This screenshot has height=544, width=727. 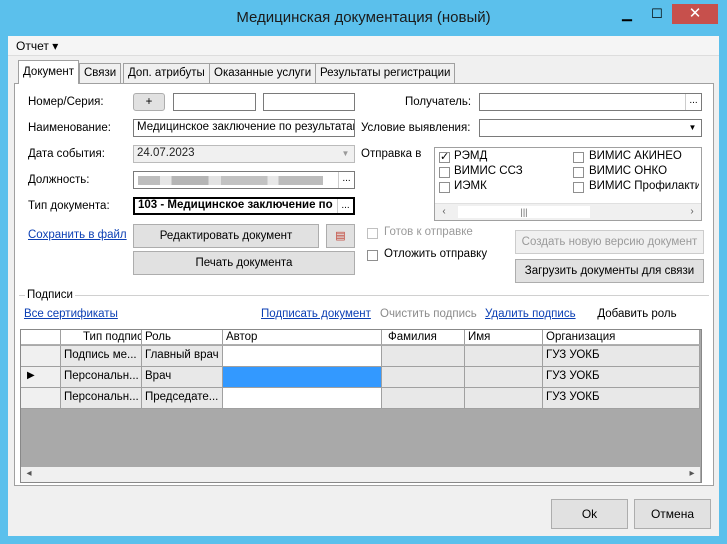 I want to click on edit-document-button: Редактировать документ, so click(x=226, y=236).